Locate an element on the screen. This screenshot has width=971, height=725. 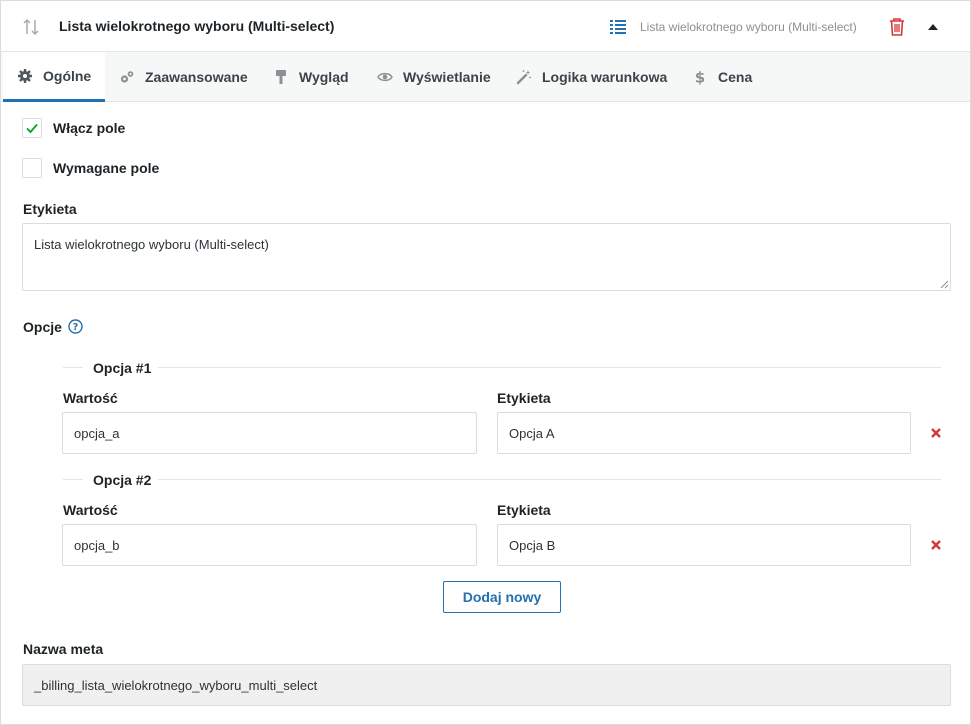
required-field-row: Wymagane pole is located at coordinates (90, 168).